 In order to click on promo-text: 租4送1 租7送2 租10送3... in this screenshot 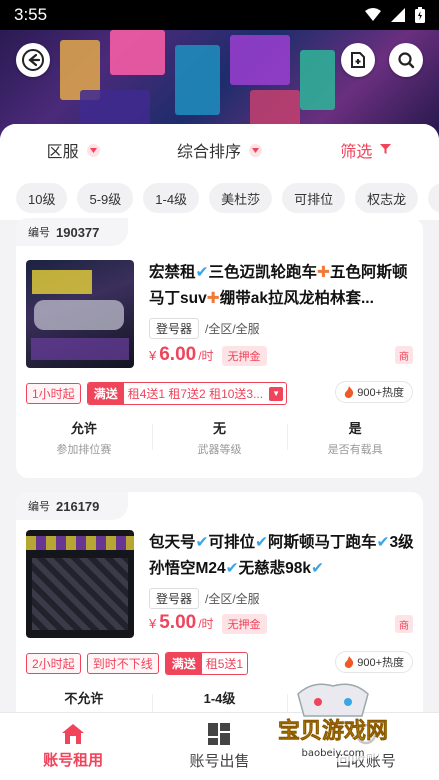, I will do `click(195, 393)`.